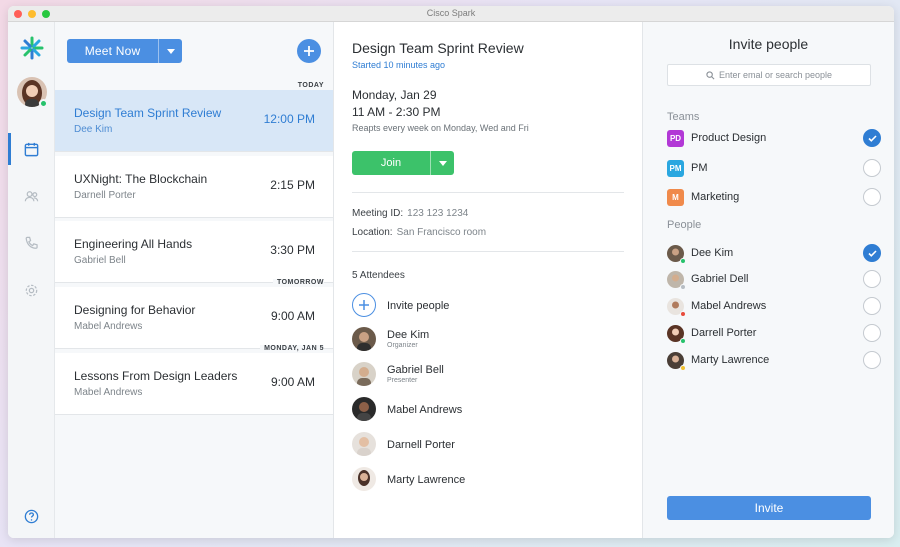 The image size is (900, 547). I want to click on meeting-title: Designing for Behavior, so click(135, 310).